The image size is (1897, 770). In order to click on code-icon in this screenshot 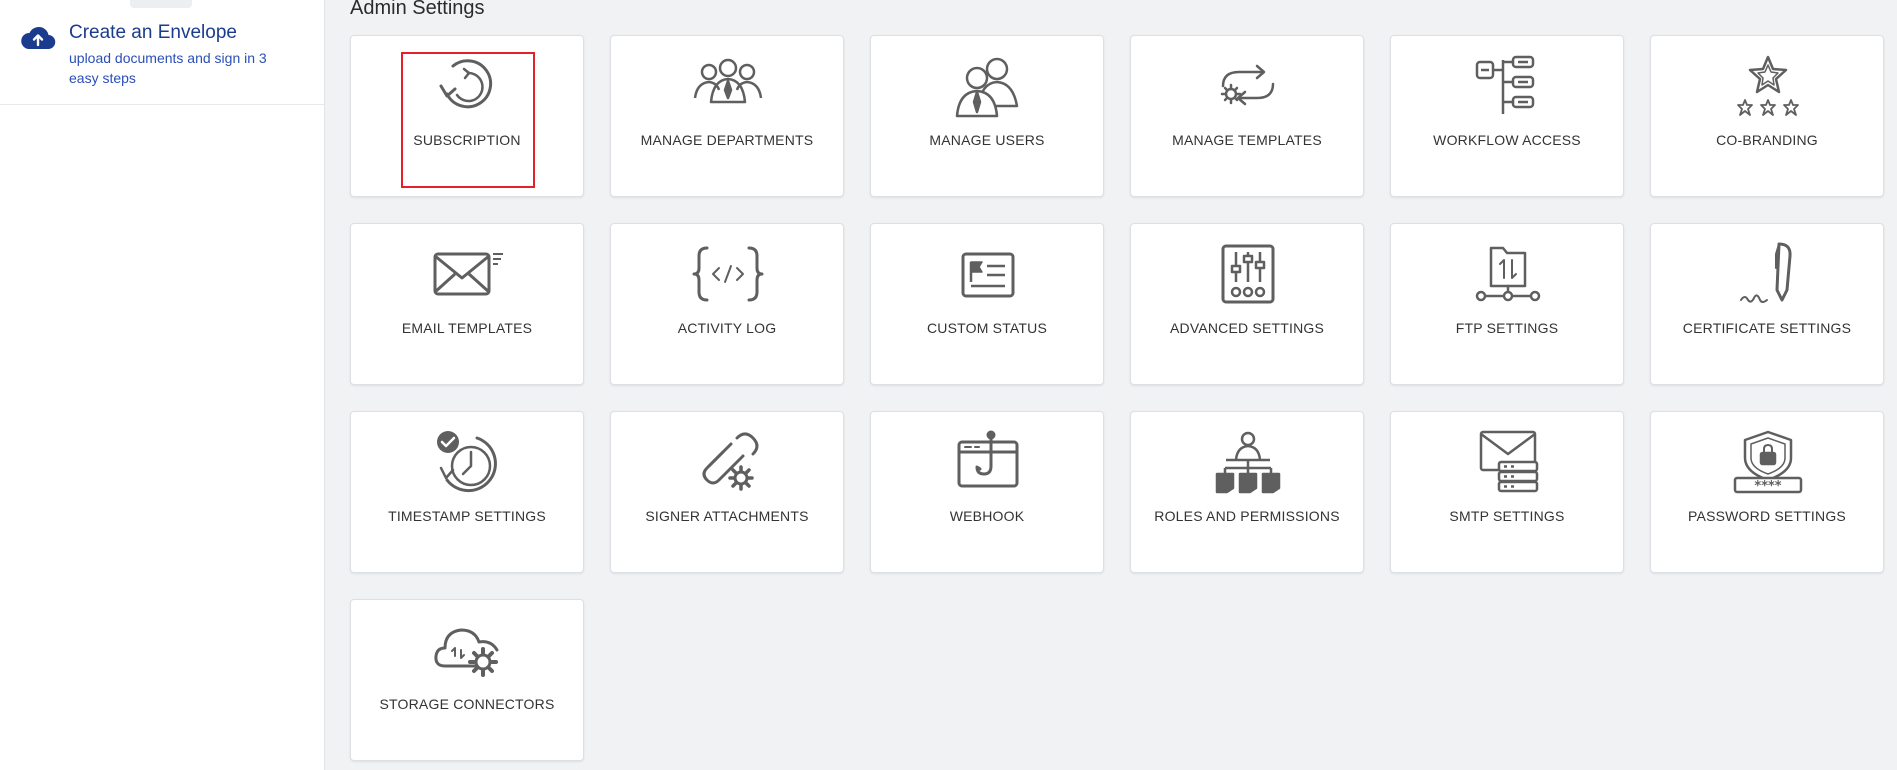, I will do `click(728, 274)`.